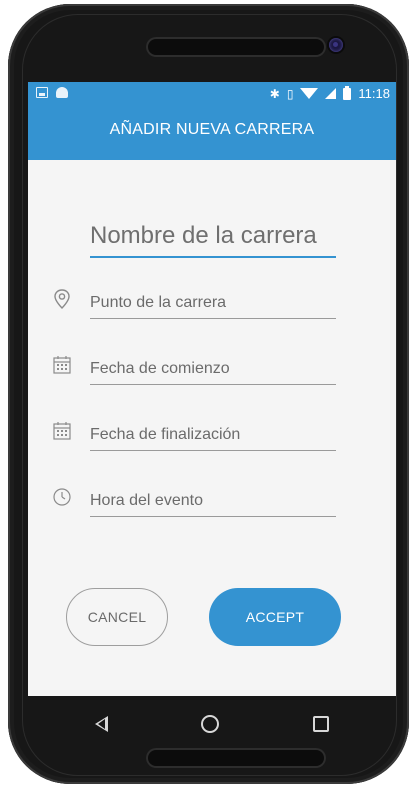 The image size is (415, 787). What do you see at coordinates (213, 384) in the screenshot?
I see `start-date-underline` at bounding box center [213, 384].